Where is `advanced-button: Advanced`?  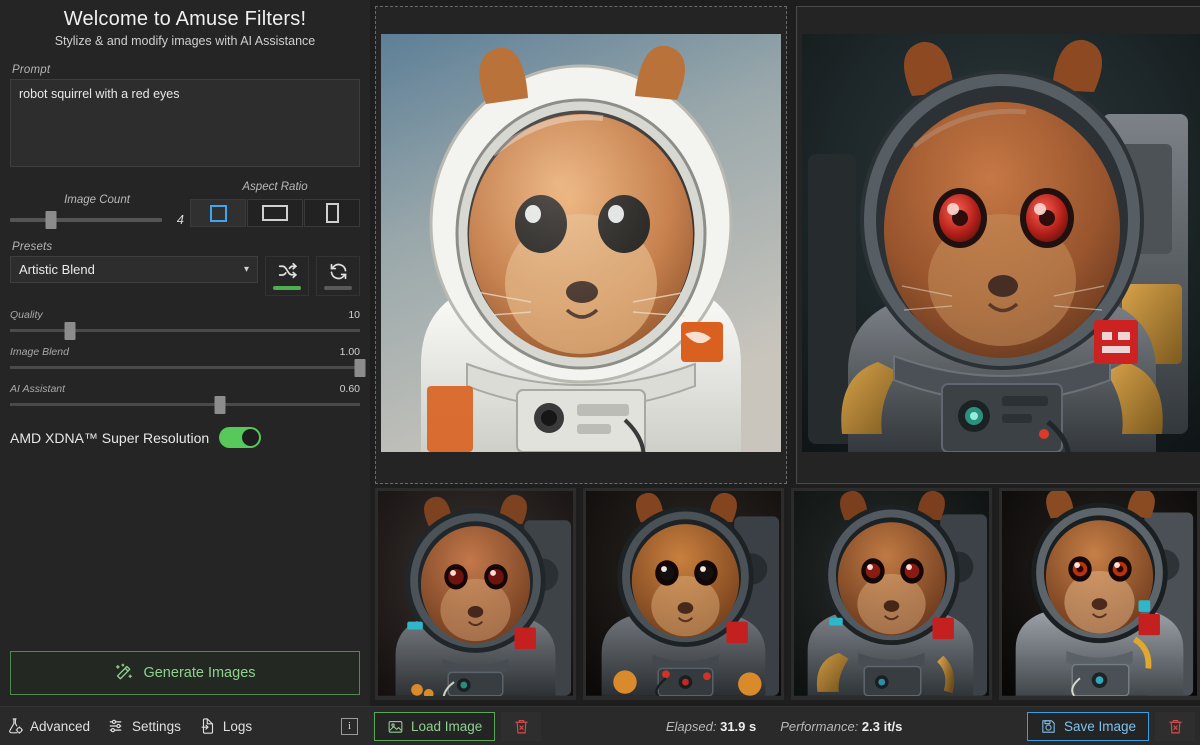
advanced-button: Advanced is located at coordinates (48, 726).